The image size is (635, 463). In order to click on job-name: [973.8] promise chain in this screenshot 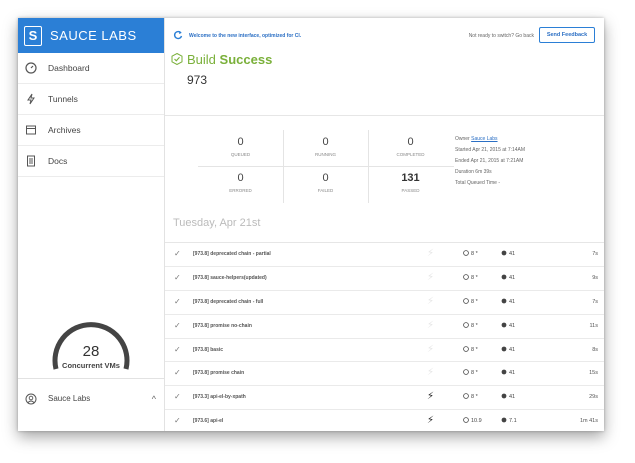, I will do `click(218, 373)`.